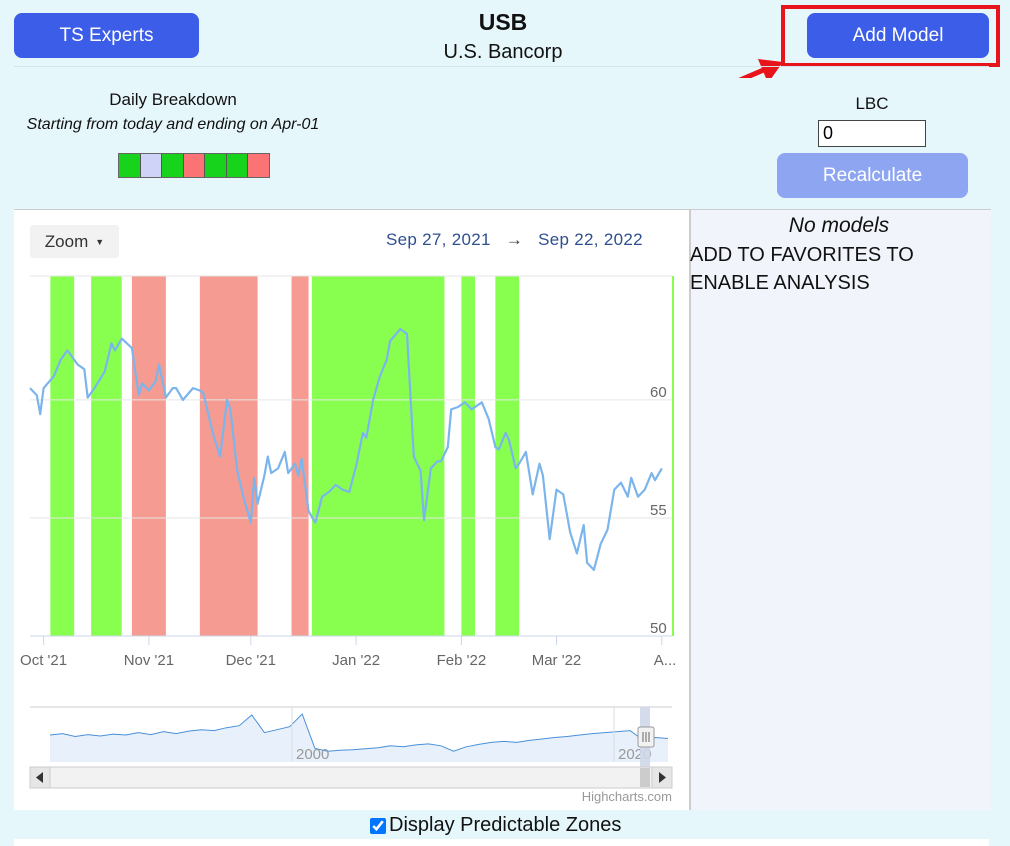 This screenshot has height=846, width=1010. I want to click on display-zones-checkbox, so click(378, 825).